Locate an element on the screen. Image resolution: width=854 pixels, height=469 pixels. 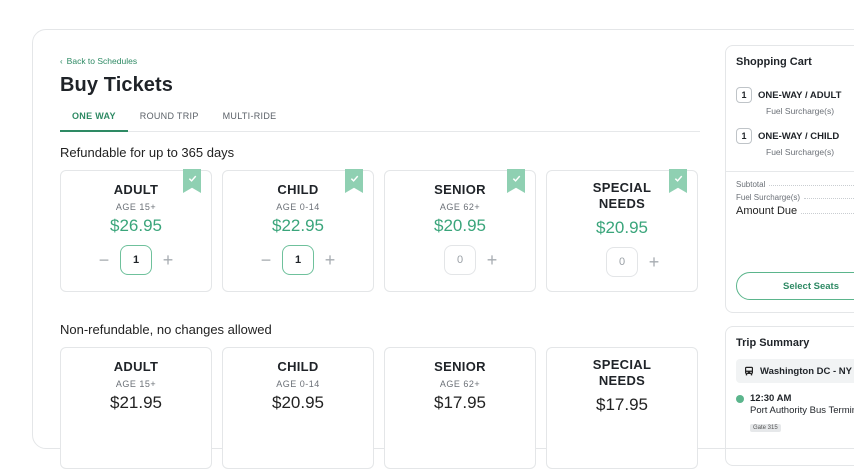
ticket-type-tabs: ONE WAY ROUND TRIP MULTI-RIDE is located at coordinates (380, 121).